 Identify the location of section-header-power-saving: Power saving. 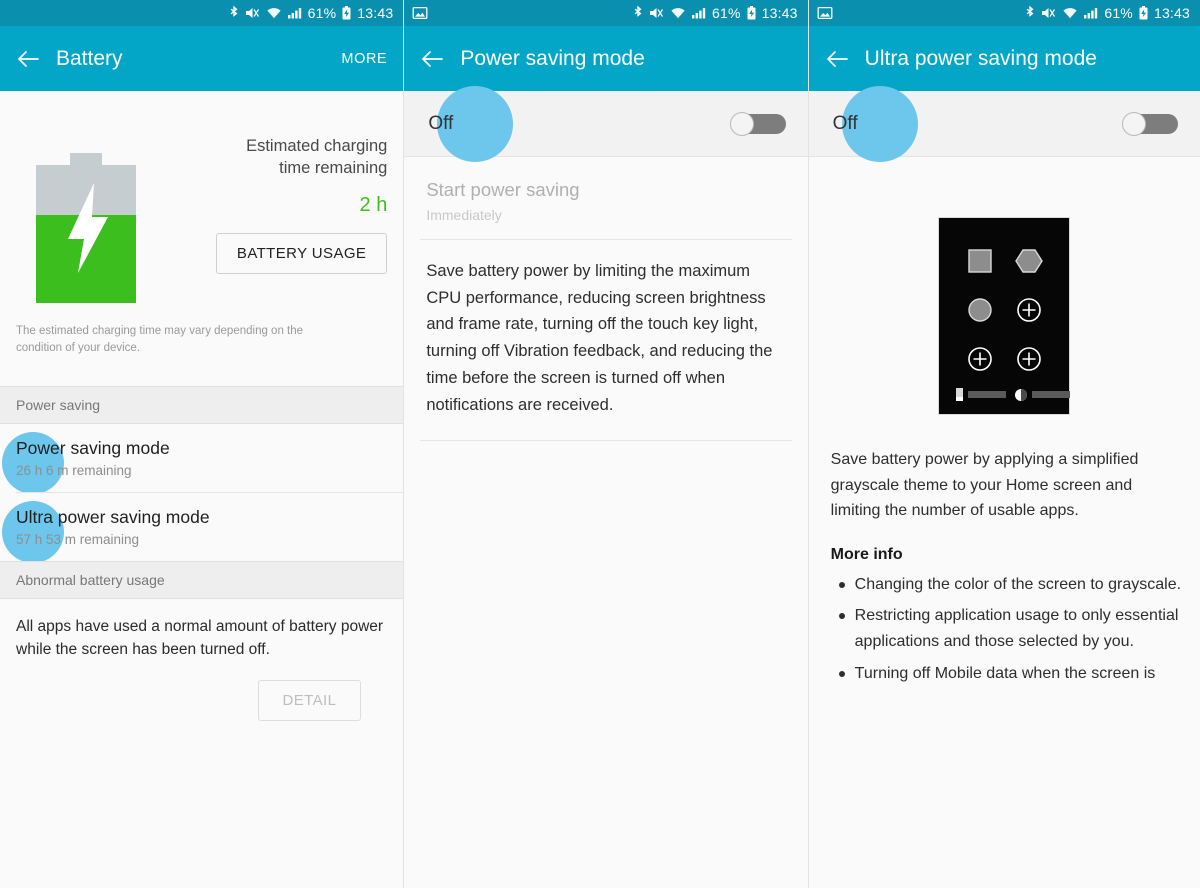
(202, 405).